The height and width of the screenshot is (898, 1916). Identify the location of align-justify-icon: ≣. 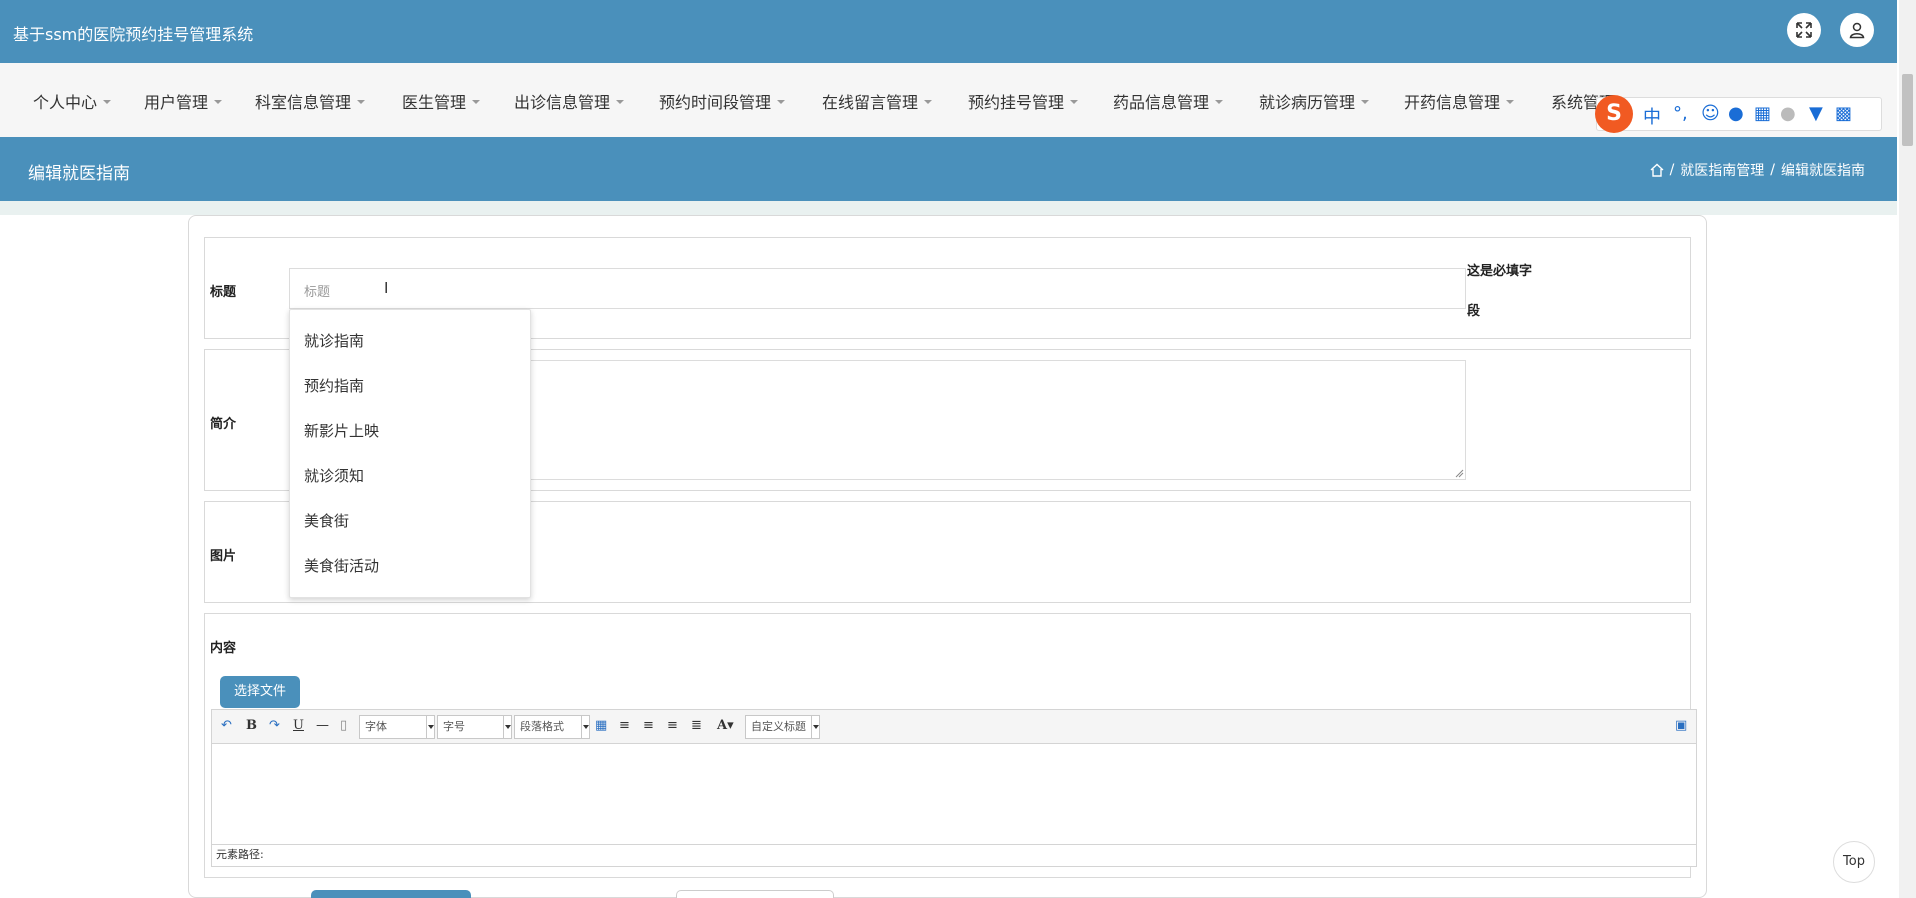
(696, 725).